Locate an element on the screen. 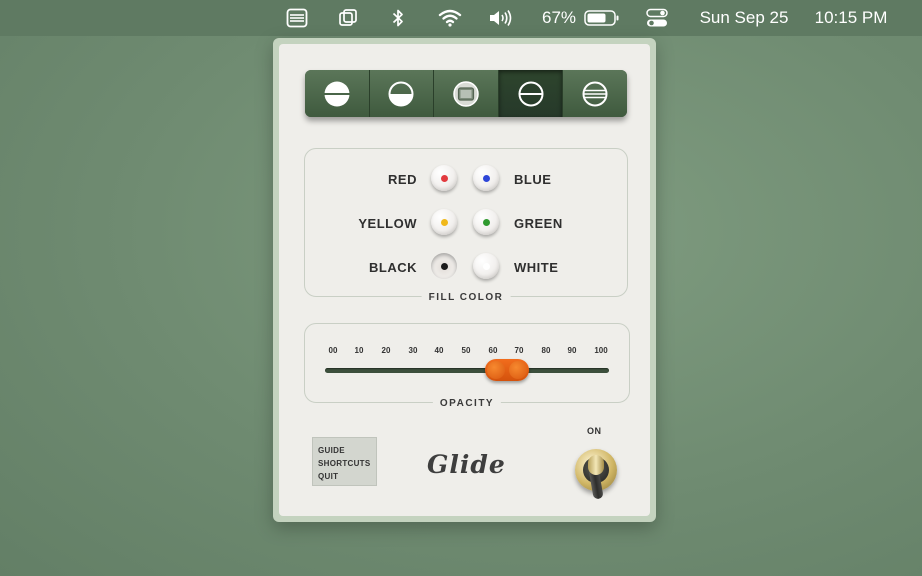 Image resolution: width=922 pixels, height=576 pixels. menu-bar: 67% Sun Sep 25 10:15 PM is located at coordinates (461, 18).